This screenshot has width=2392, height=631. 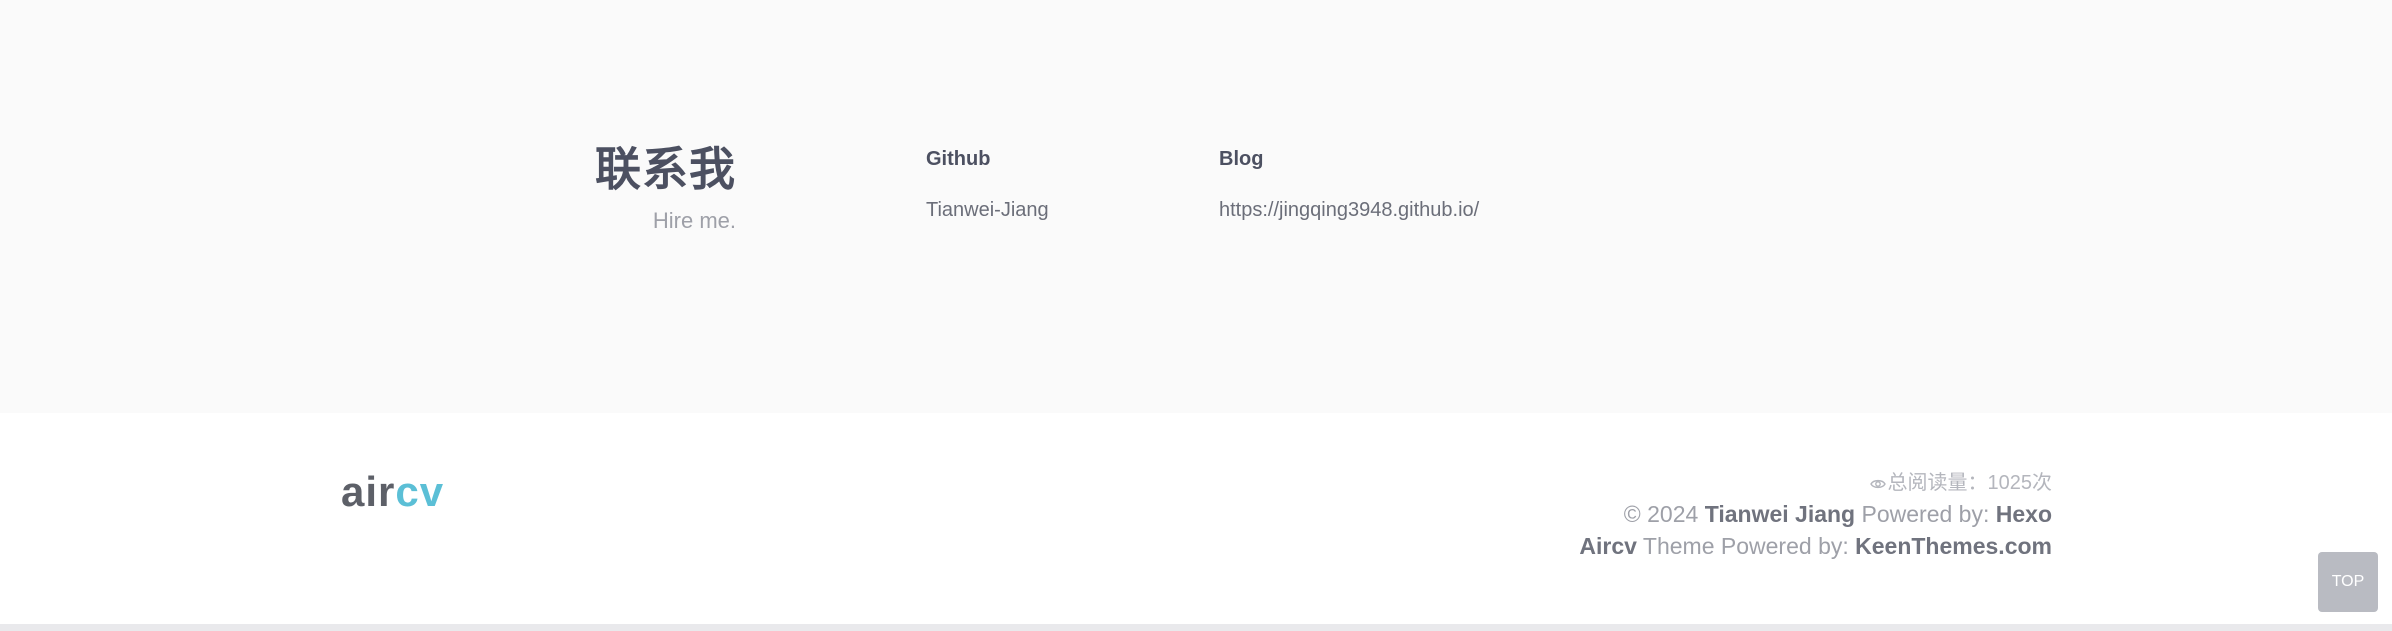 I want to click on keenthemes-link: KeenThemes.com, so click(x=1953, y=546).